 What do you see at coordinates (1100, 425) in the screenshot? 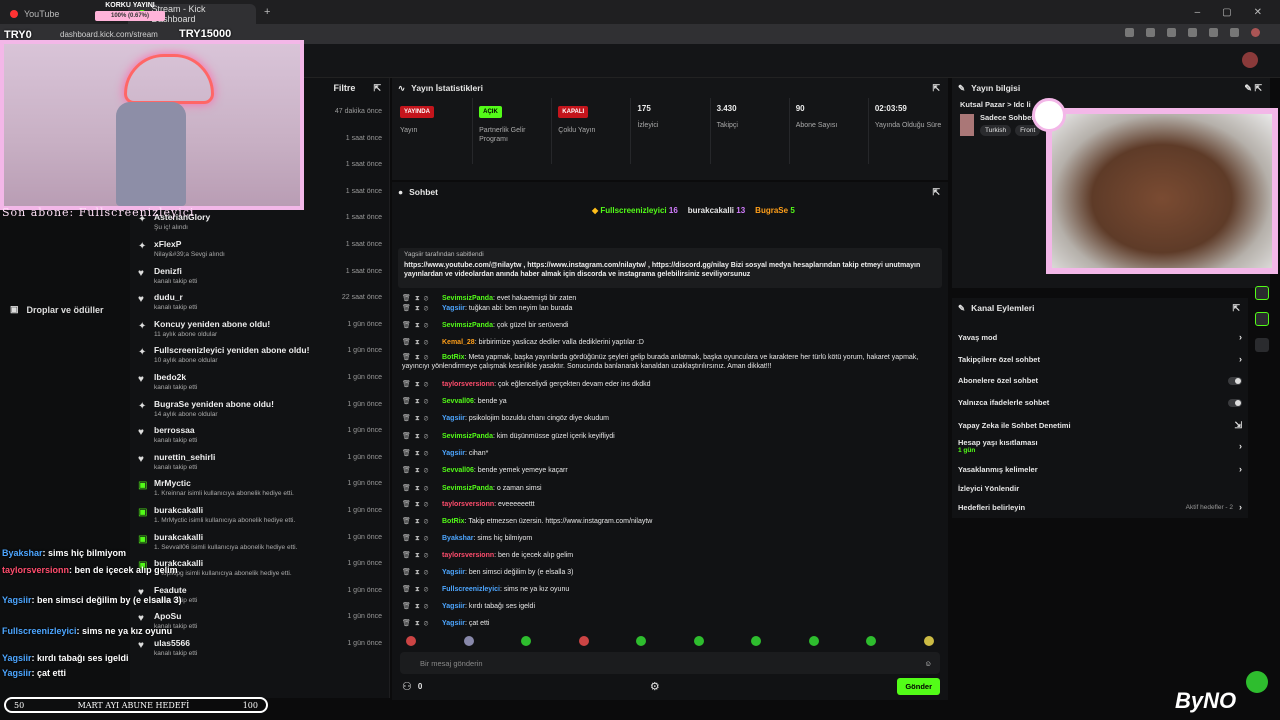
I see `channel-action: Yapay Zeka ile Sohbet Denetimi ⇲` at bounding box center [1100, 425].